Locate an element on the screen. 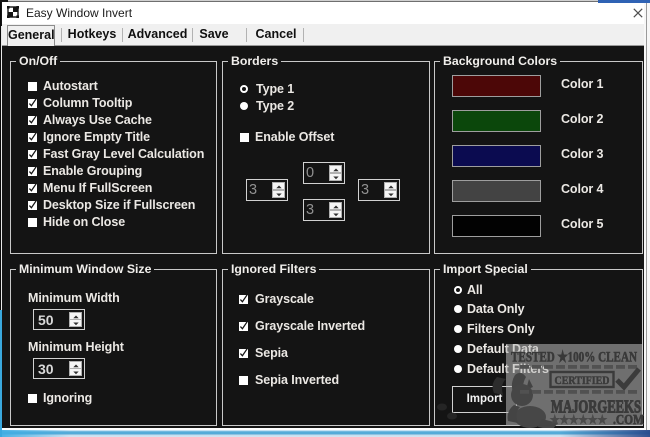 This screenshot has height=437, width=650. svg-text: CERTIFIED is located at coordinates (582, 381).